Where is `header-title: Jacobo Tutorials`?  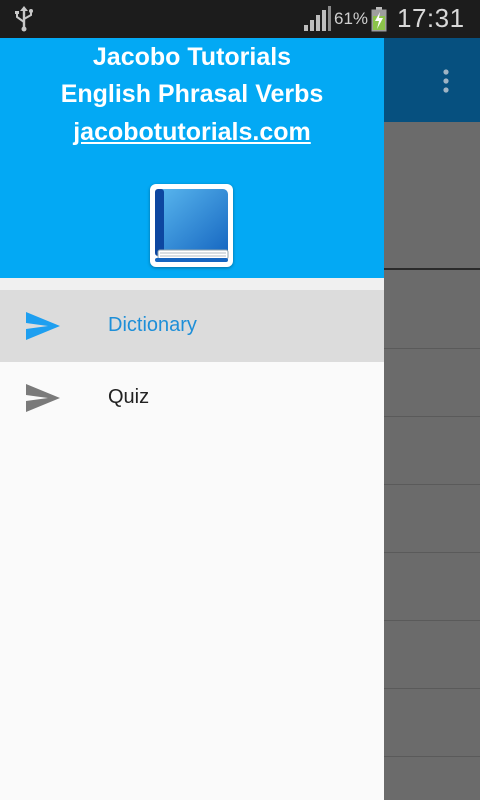
header-title: Jacobo Tutorials is located at coordinates (192, 57).